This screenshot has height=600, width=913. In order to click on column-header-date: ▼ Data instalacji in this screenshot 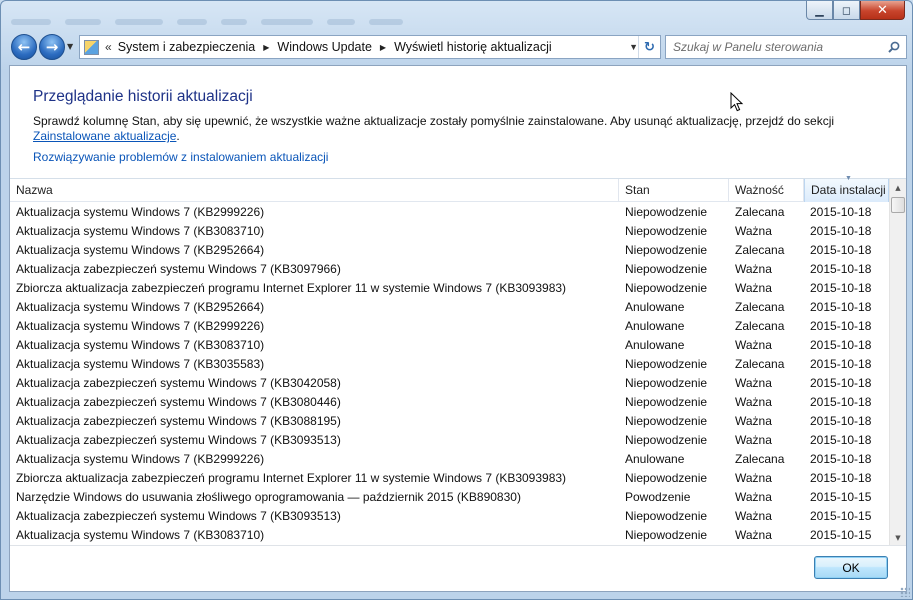, I will do `click(846, 188)`.